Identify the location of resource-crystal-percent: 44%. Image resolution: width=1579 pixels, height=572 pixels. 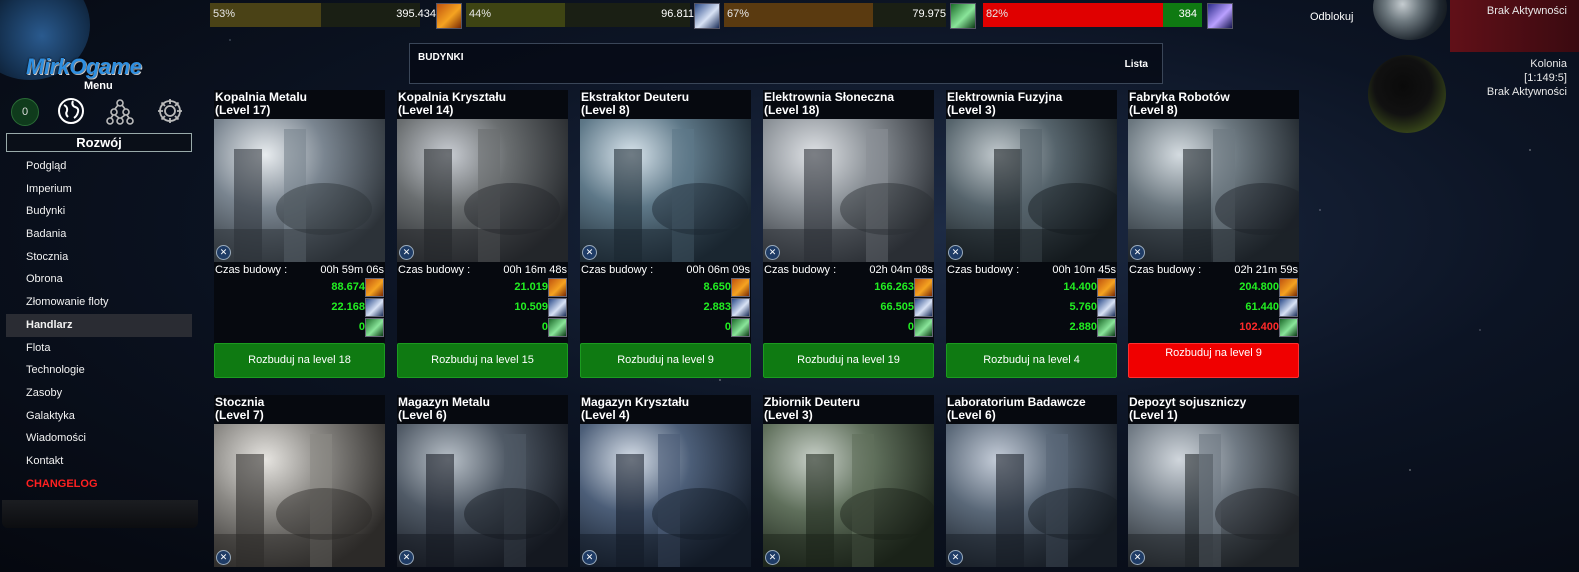
(480, 14).